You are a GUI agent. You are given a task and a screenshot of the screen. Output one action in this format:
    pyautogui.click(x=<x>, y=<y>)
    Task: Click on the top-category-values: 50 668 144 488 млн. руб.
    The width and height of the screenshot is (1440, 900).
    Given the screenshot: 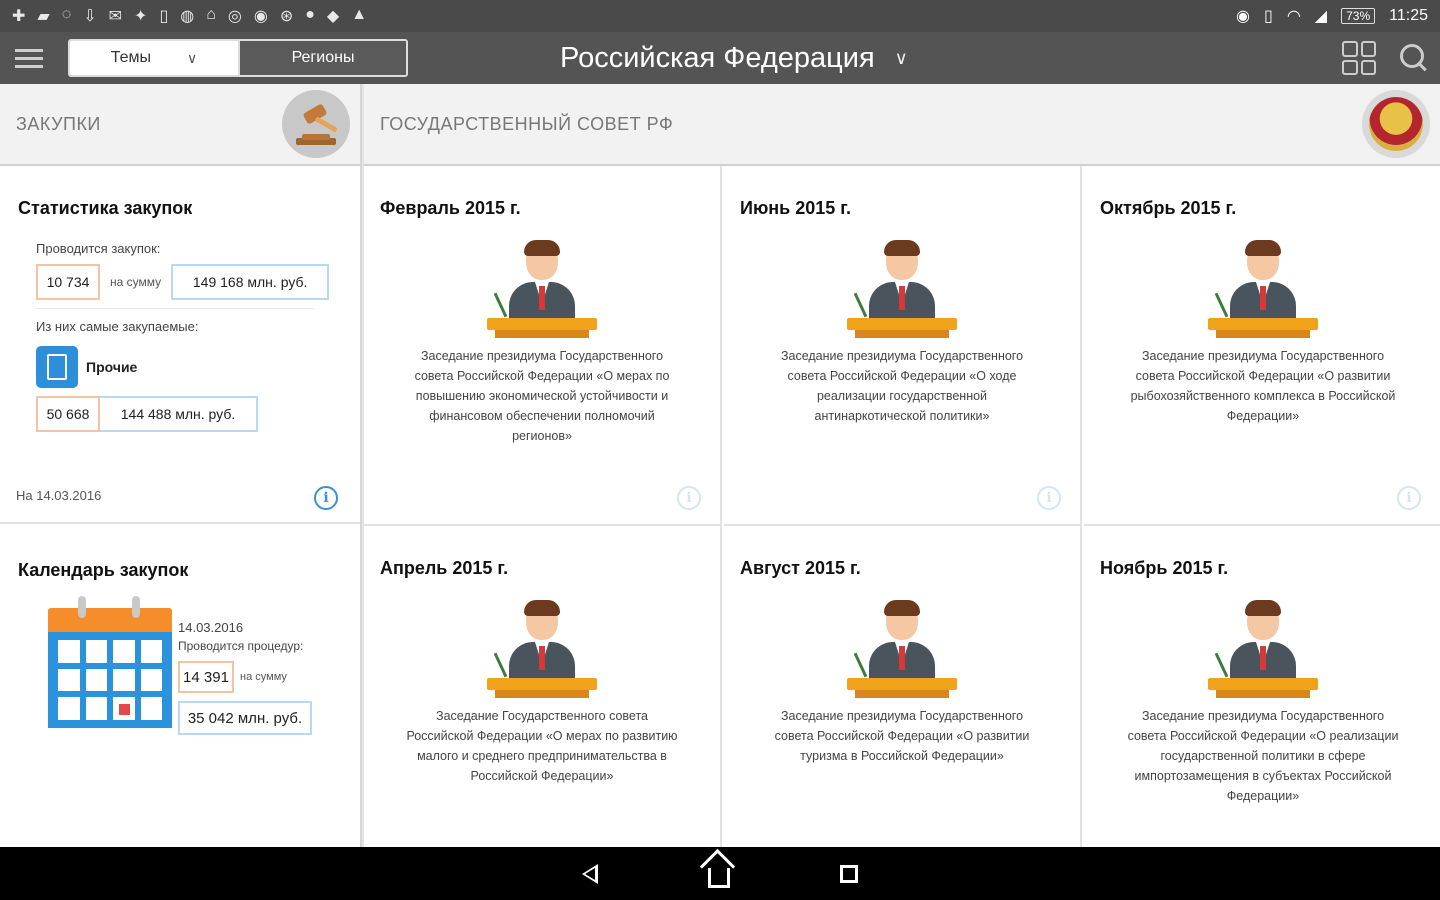 What is the action you would take?
    pyautogui.click(x=189, y=414)
    